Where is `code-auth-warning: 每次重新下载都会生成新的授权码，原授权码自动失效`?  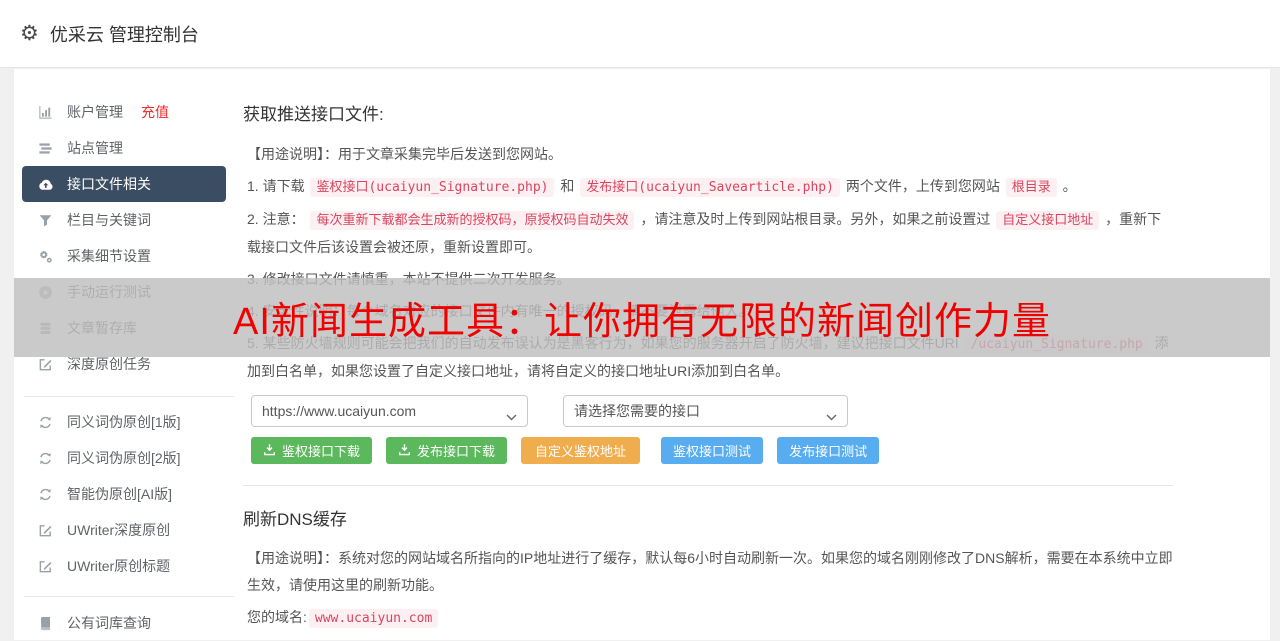
code-auth-warning: 每次重新下载都会生成新的授权码，原授权码自动失效 is located at coordinates (472, 220).